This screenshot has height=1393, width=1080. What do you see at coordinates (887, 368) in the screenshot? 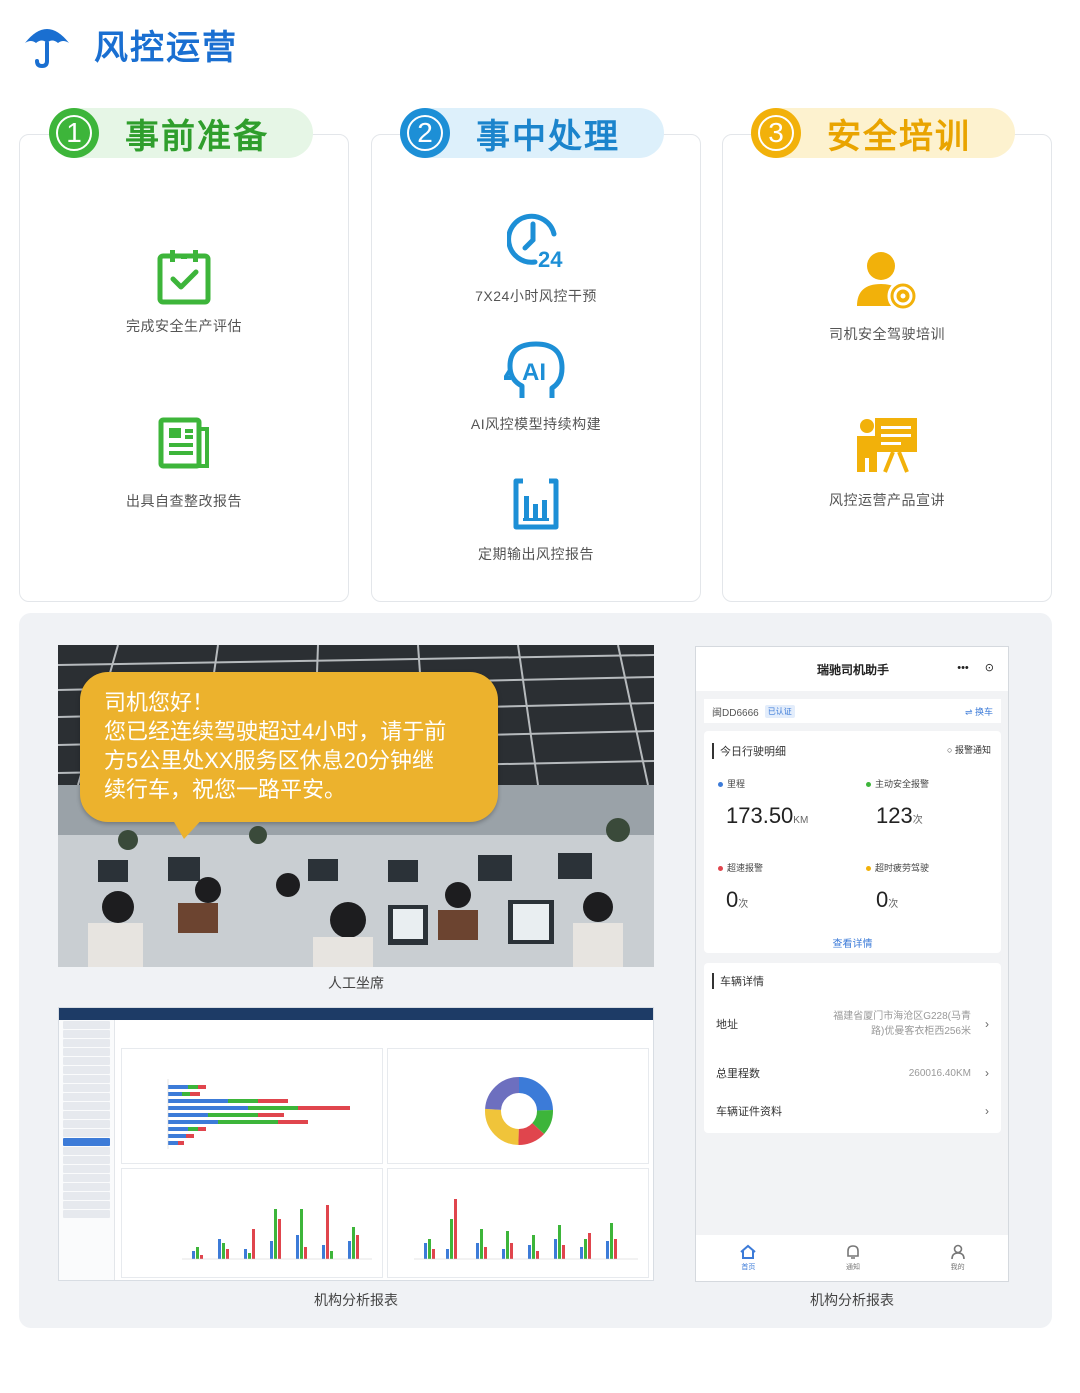
I see `stage-card-training` at bounding box center [887, 368].